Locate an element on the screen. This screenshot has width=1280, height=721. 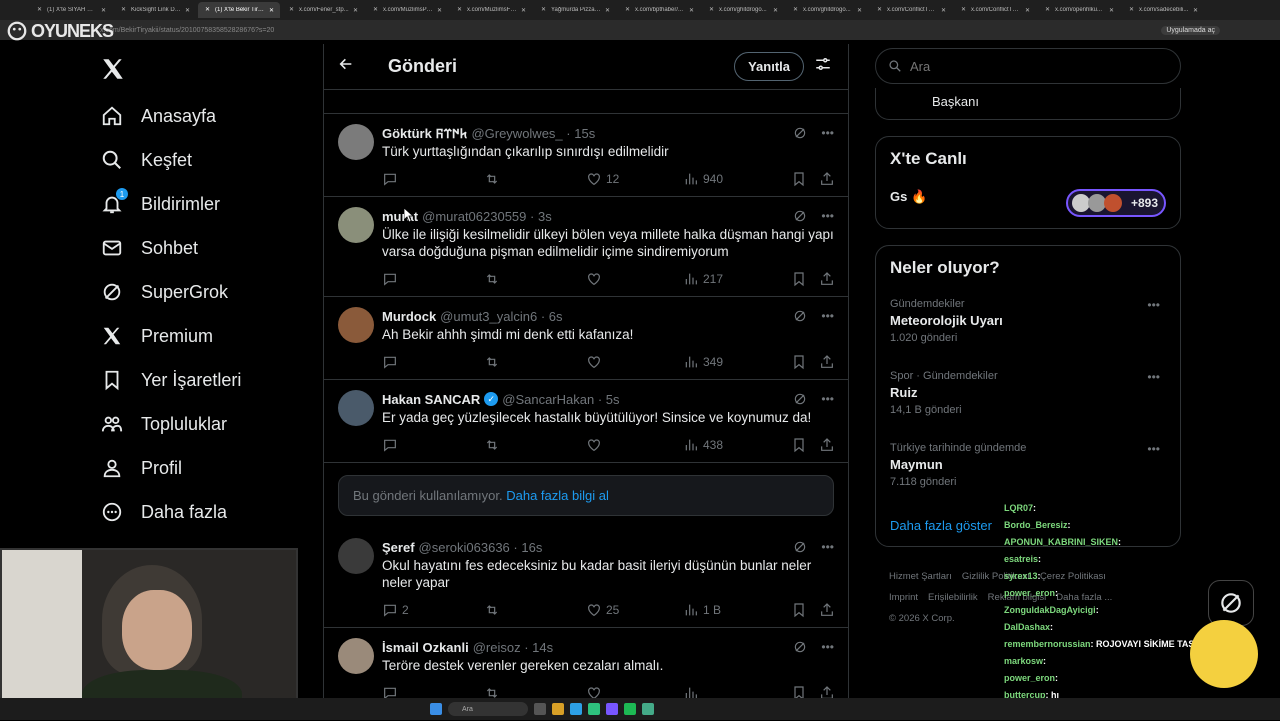
tweet-handle: @reisoz is located at coordinates (497, 647).